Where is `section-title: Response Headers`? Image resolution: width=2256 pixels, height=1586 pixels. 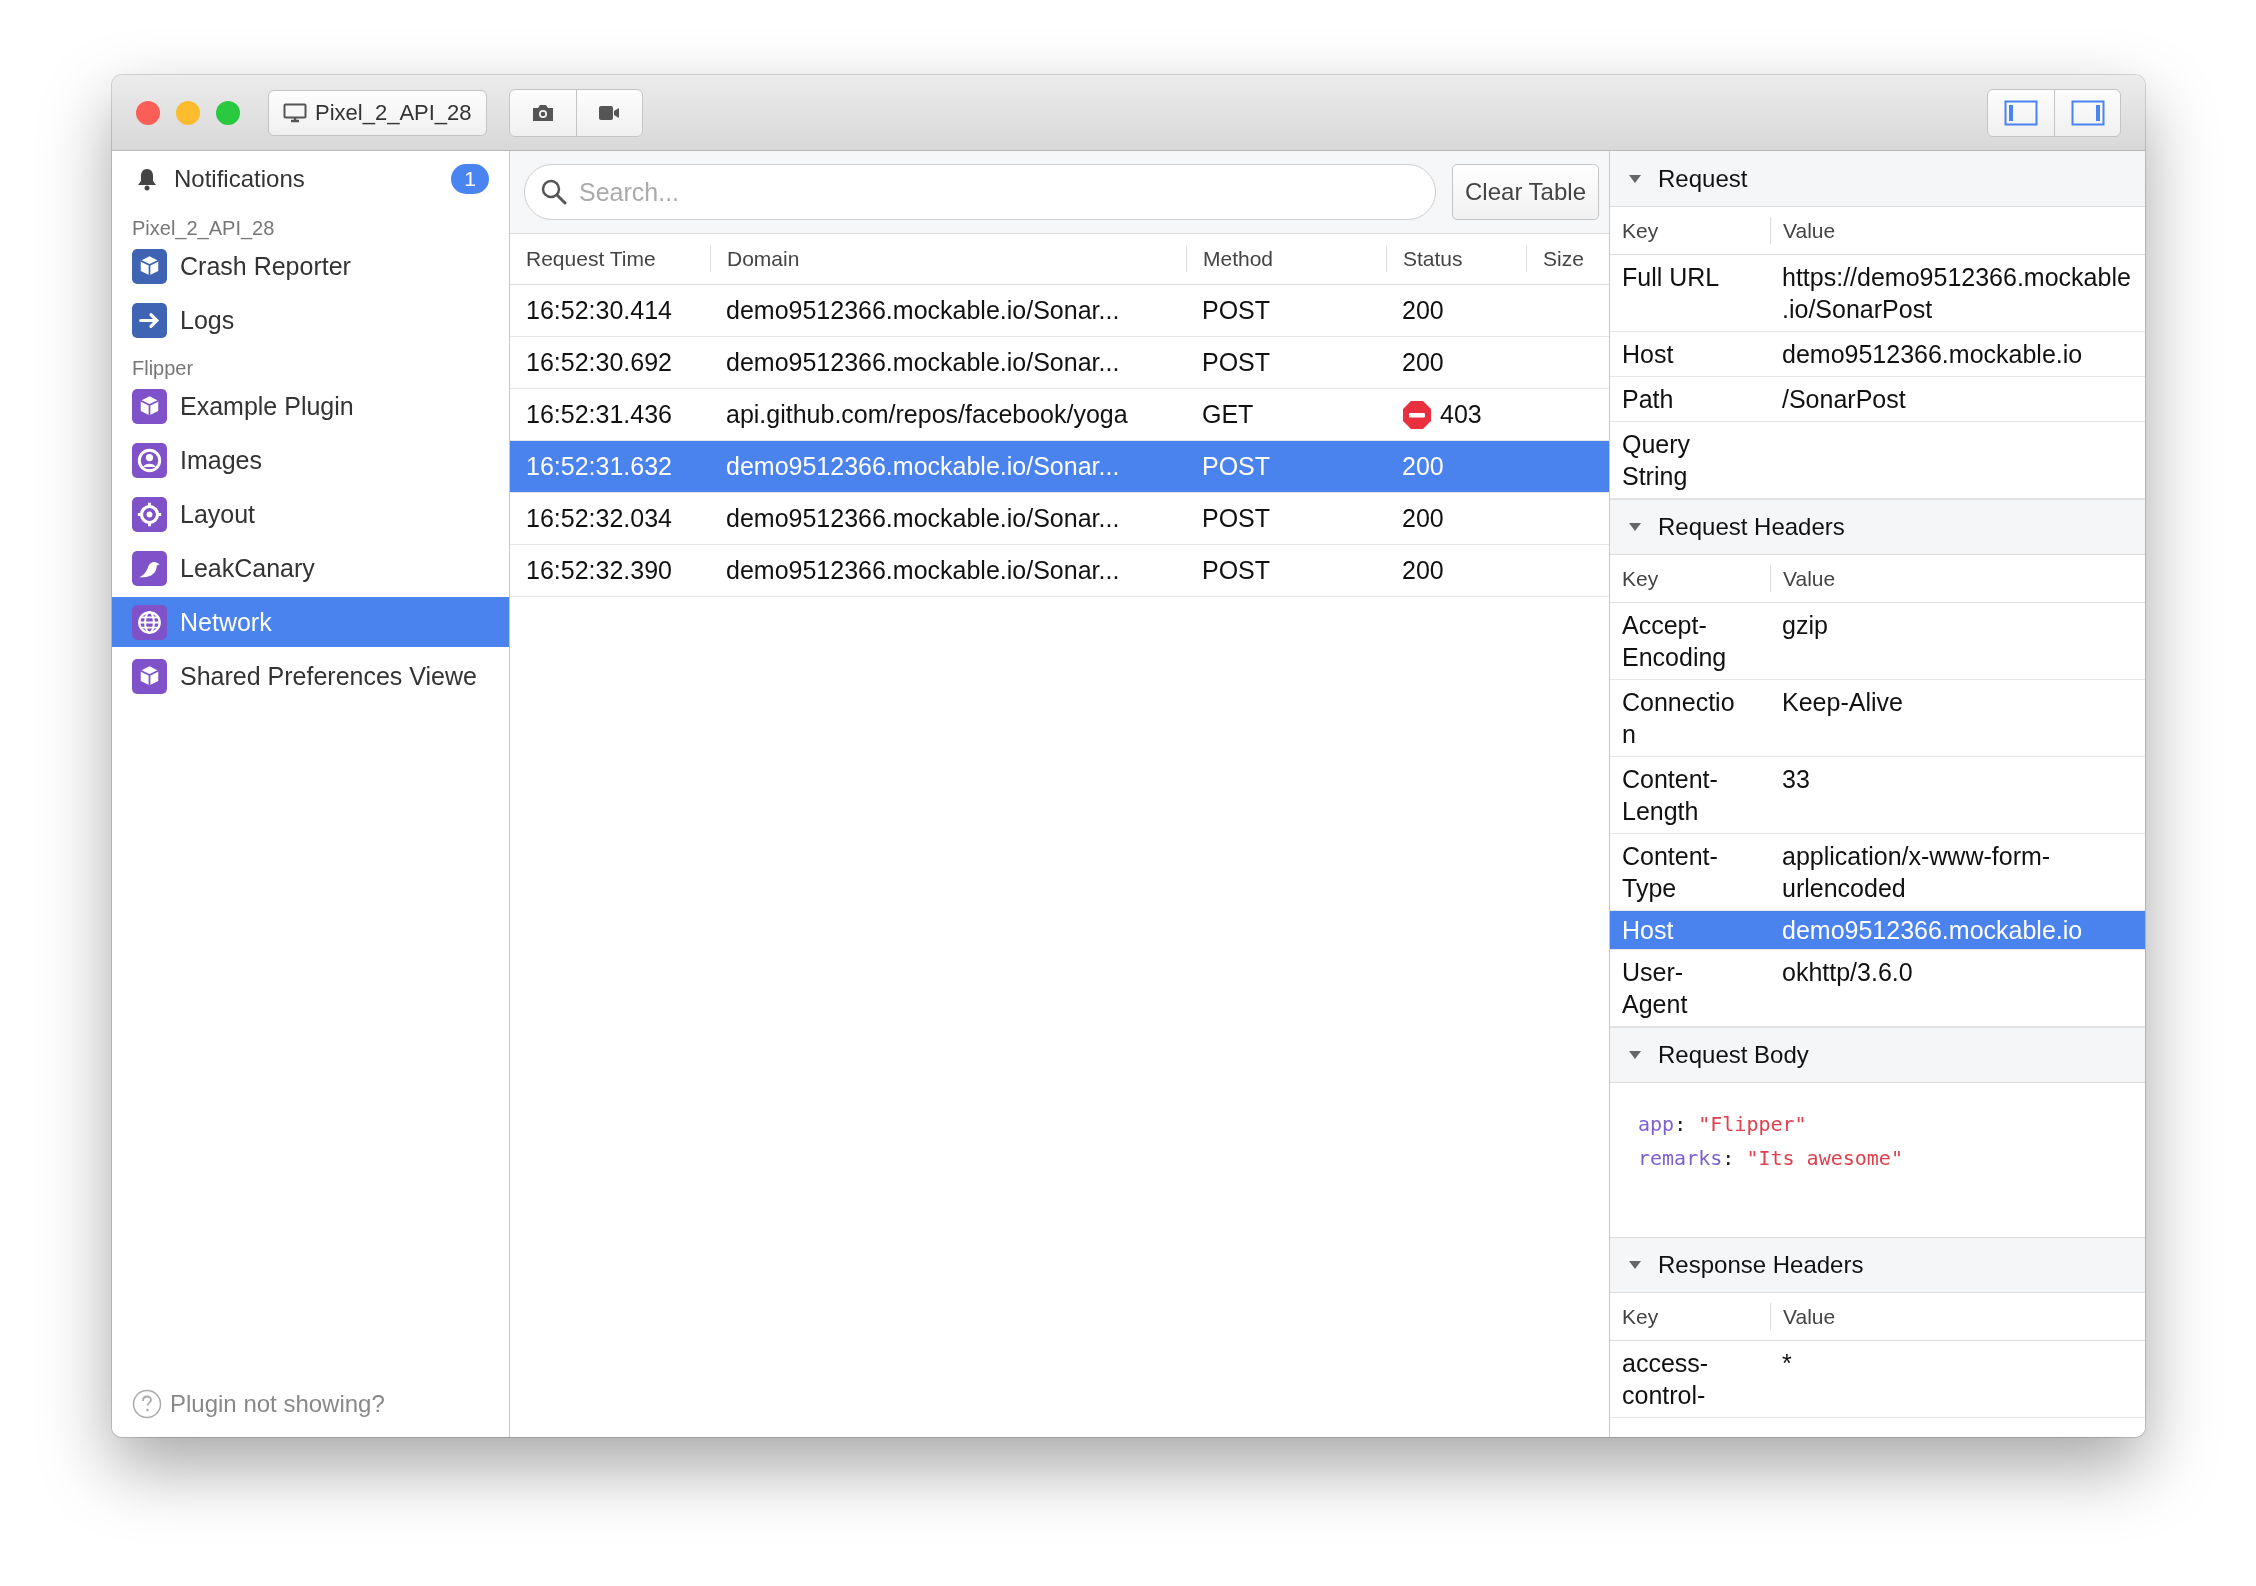
section-title: Response Headers is located at coordinates (1761, 1265).